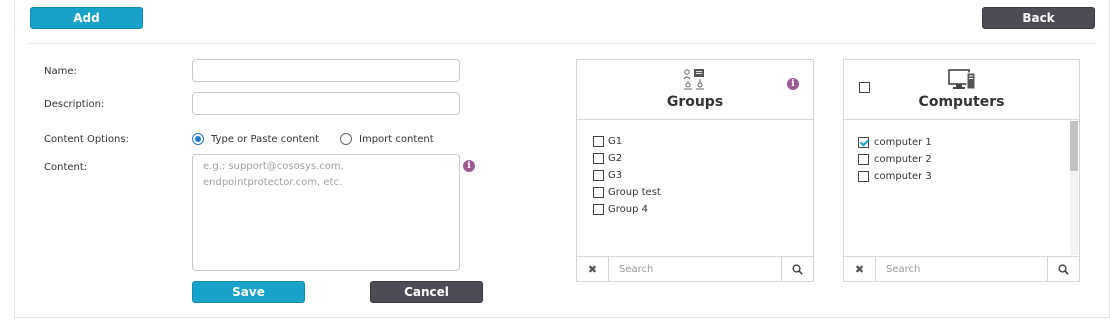 Image resolution: width=1110 pixels, height=331 pixels. I want to click on computers-search-input, so click(961, 269).